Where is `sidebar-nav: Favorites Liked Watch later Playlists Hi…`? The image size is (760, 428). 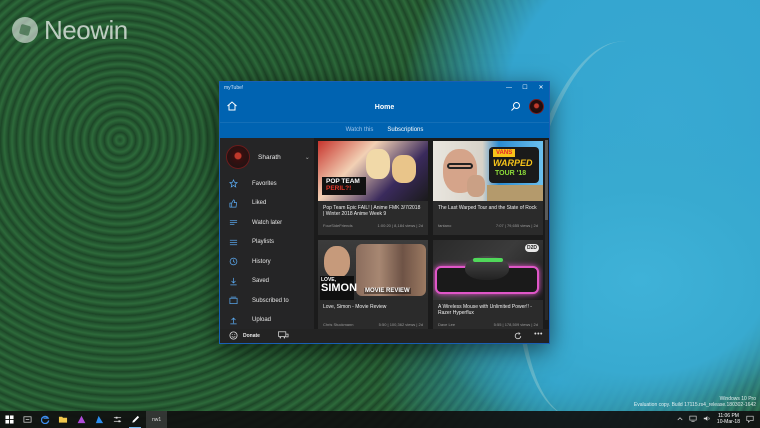
sidebar-nav: Favorites Liked Watch later Playlists Hi… is located at coordinates (267, 252).